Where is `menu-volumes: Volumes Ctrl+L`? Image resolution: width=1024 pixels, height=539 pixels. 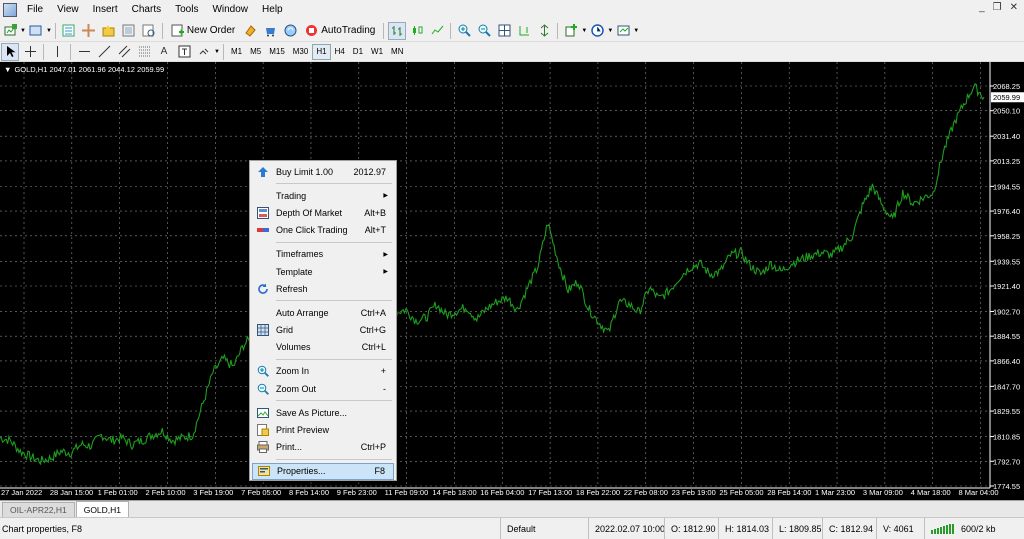
menu-volumes: Volumes Ctrl+L is located at coordinates (323, 347).